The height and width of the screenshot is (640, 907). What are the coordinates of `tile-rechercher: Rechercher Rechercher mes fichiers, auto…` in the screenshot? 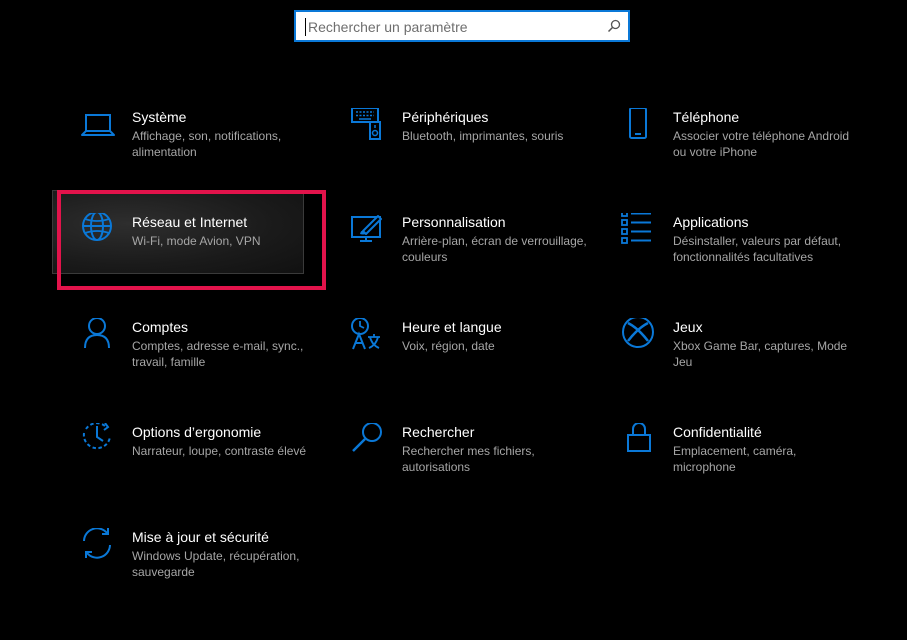 It's located at (460, 468).